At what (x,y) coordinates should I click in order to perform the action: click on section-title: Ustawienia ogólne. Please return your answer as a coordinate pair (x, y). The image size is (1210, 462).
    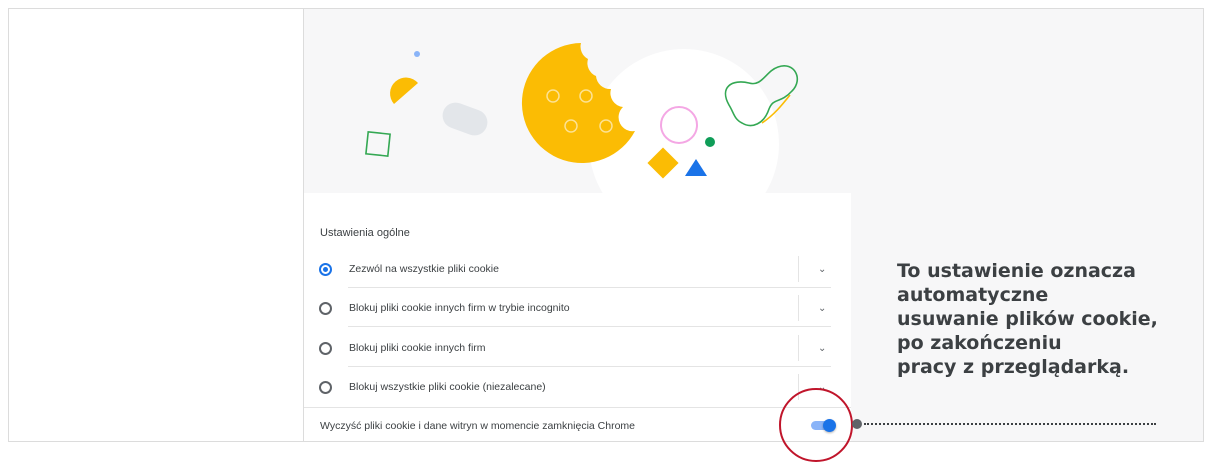
    Looking at the image, I should click on (365, 233).